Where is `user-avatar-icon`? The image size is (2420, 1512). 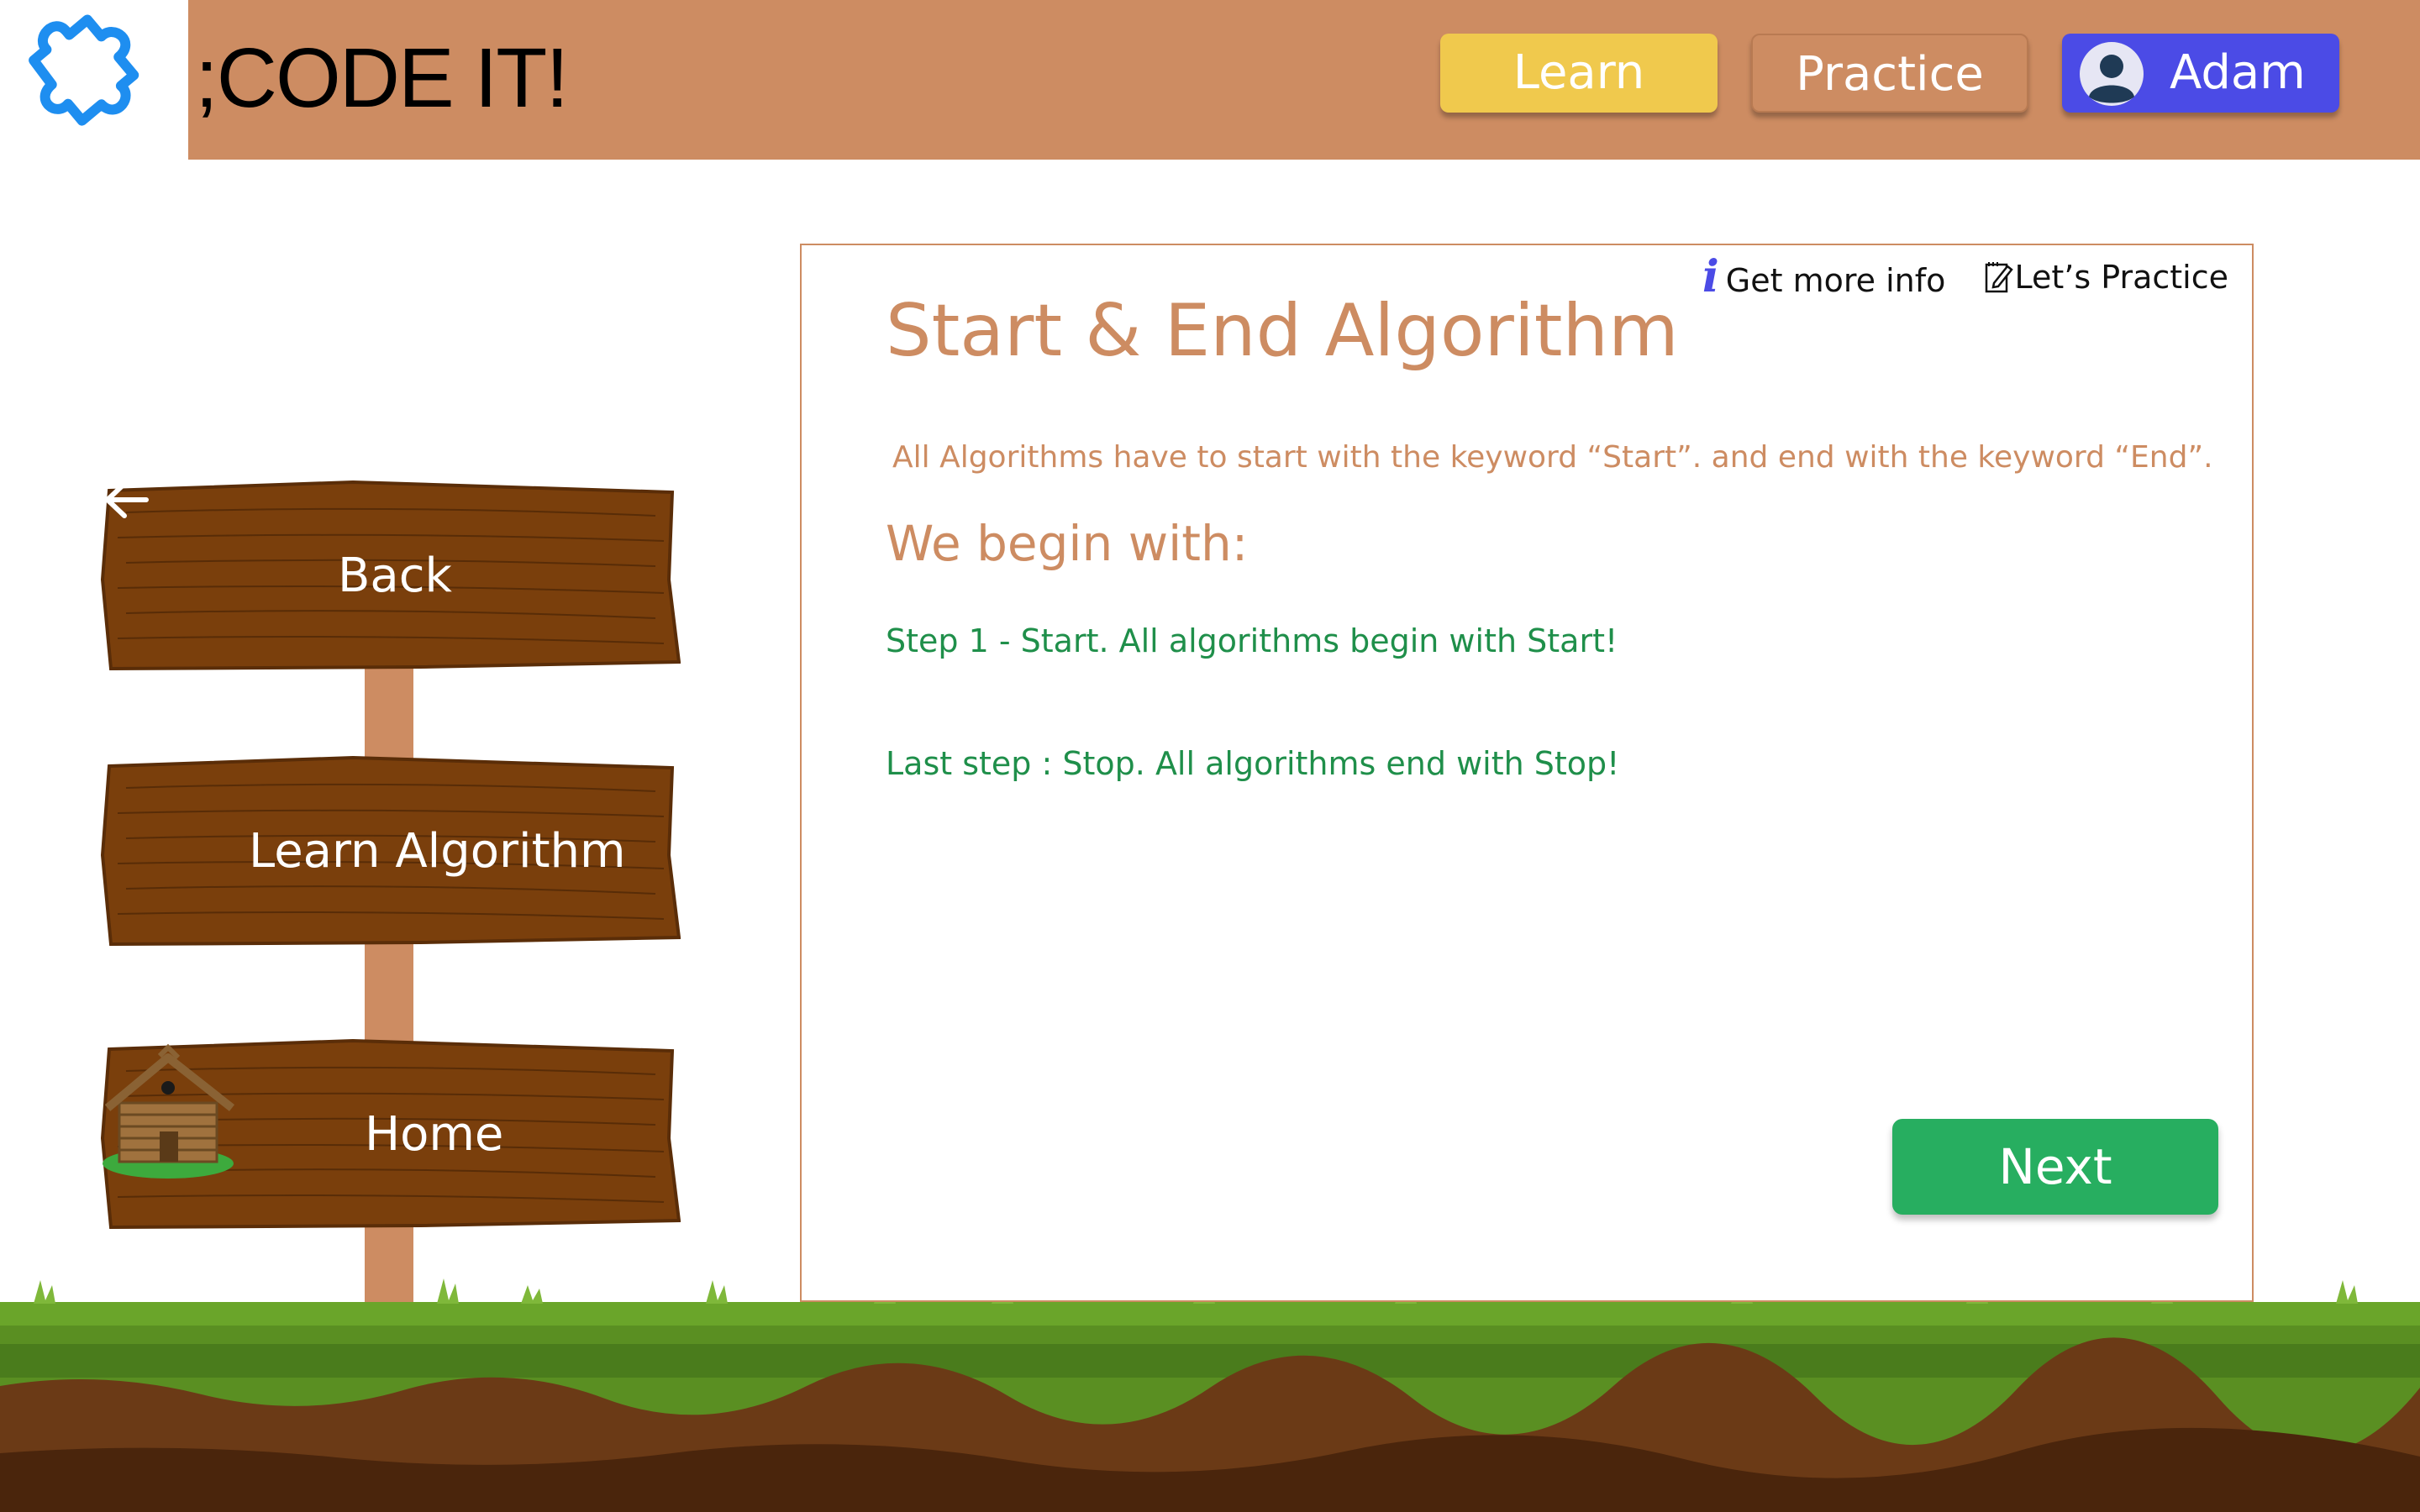 user-avatar-icon is located at coordinates (2112, 74).